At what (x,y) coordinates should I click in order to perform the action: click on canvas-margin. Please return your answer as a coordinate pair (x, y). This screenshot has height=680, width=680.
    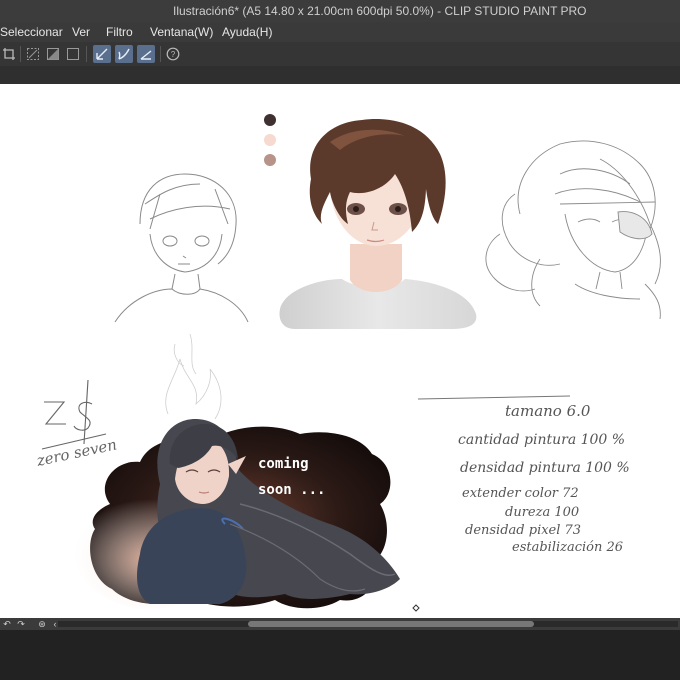
    Looking at the image, I should click on (340, 75).